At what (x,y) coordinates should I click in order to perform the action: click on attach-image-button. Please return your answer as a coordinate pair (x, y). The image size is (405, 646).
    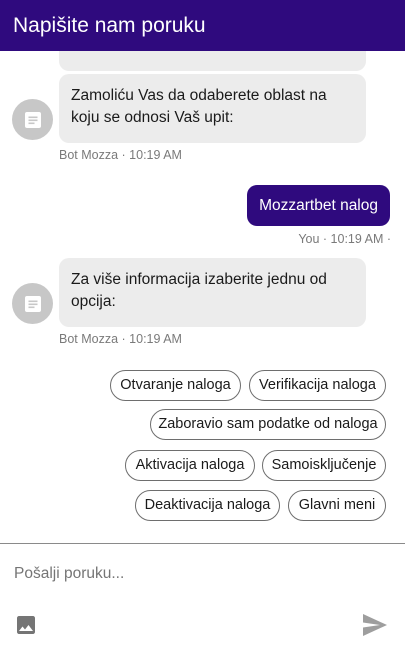
    Looking at the image, I should click on (26, 625).